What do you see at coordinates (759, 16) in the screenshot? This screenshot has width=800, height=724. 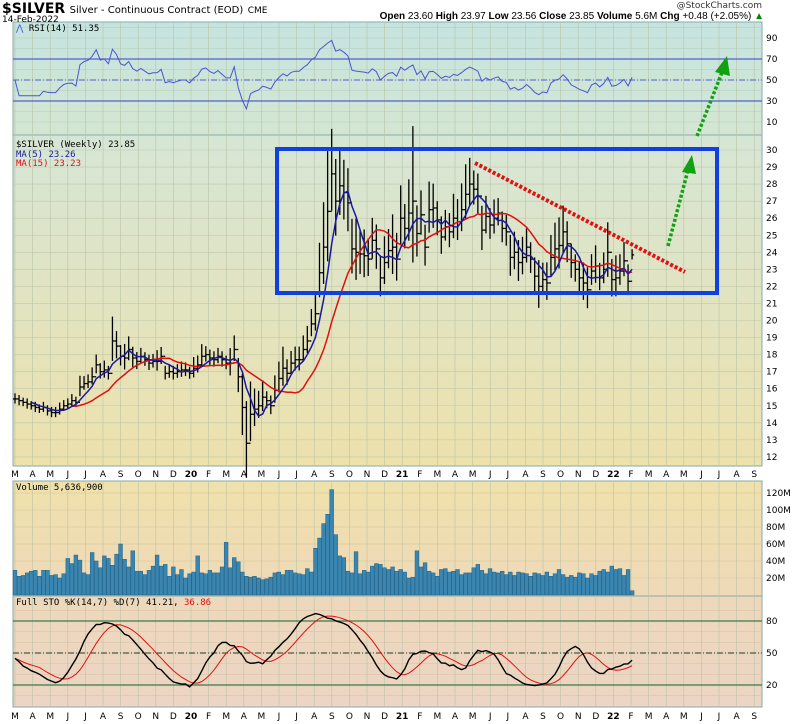 I see `up-arrow-icon: ▲` at bounding box center [759, 16].